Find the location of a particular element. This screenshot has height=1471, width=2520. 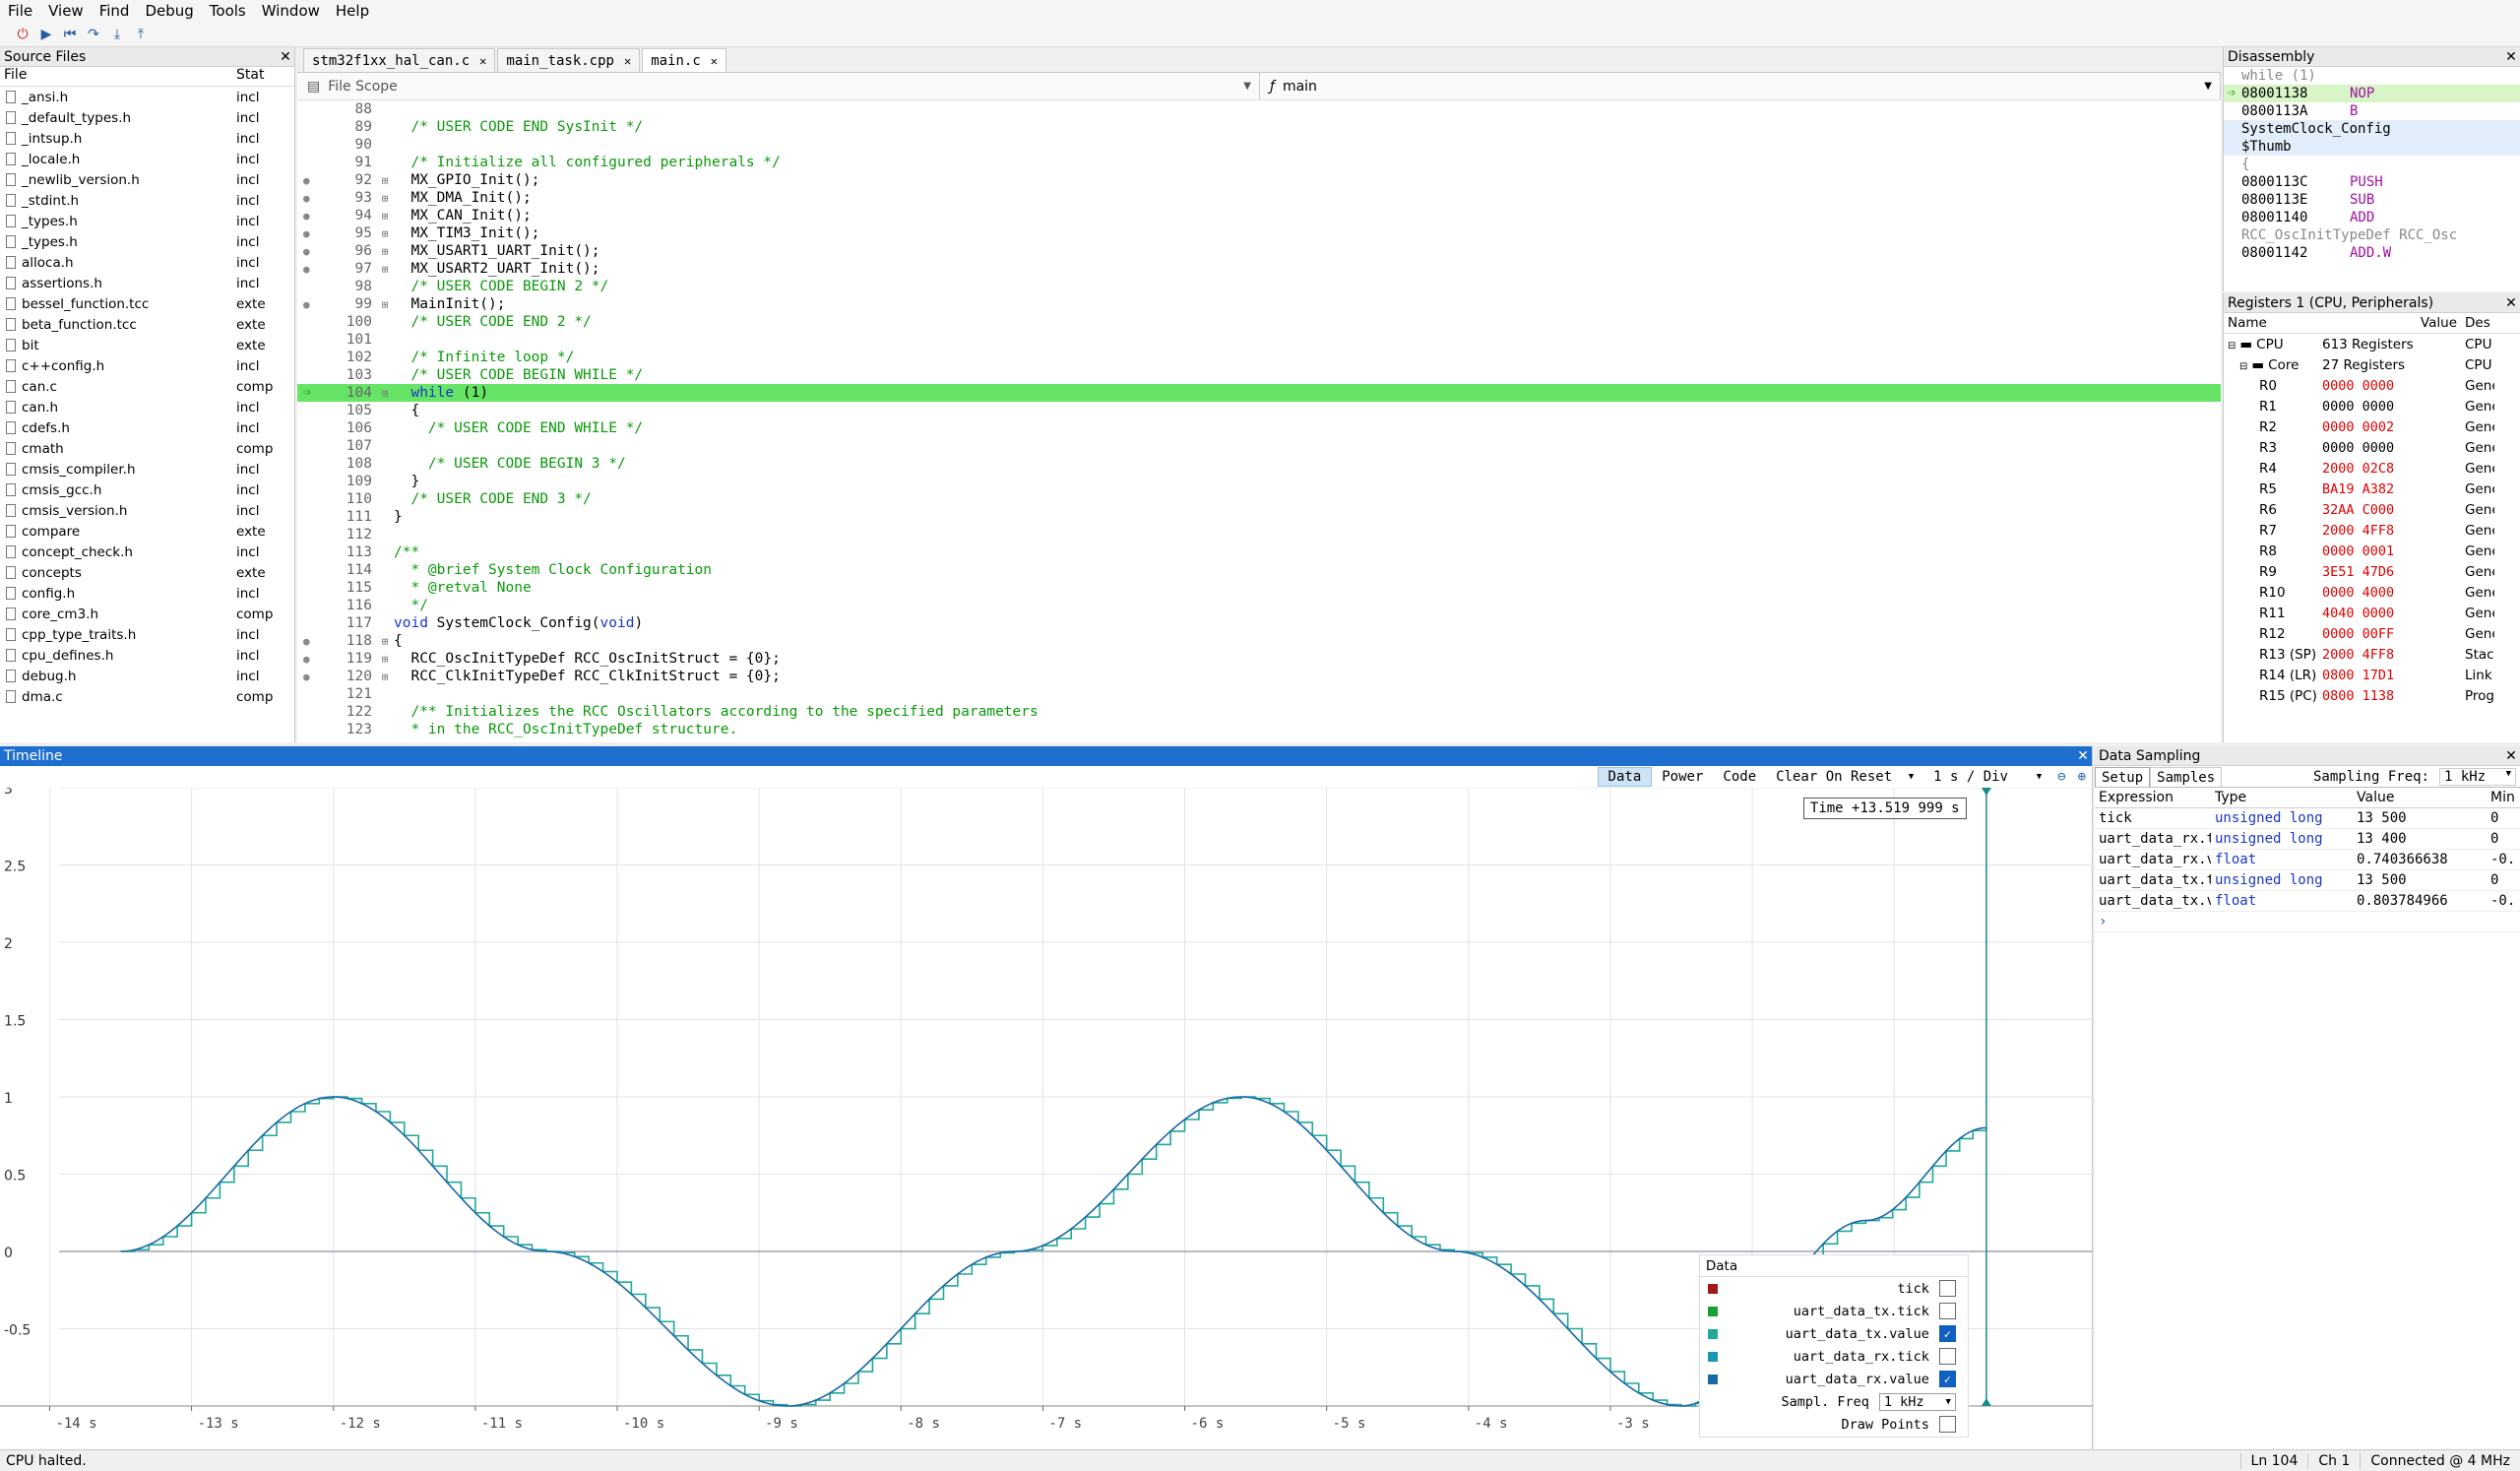

disassembly-row: 0800113C PUSH is located at coordinates (2372, 182).